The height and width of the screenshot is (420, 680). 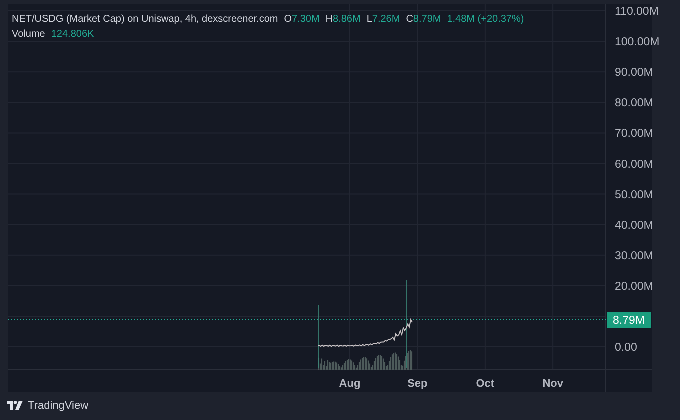 What do you see at coordinates (634, 226) in the screenshot?
I see `price-axis-label: 40.00M` at bounding box center [634, 226].